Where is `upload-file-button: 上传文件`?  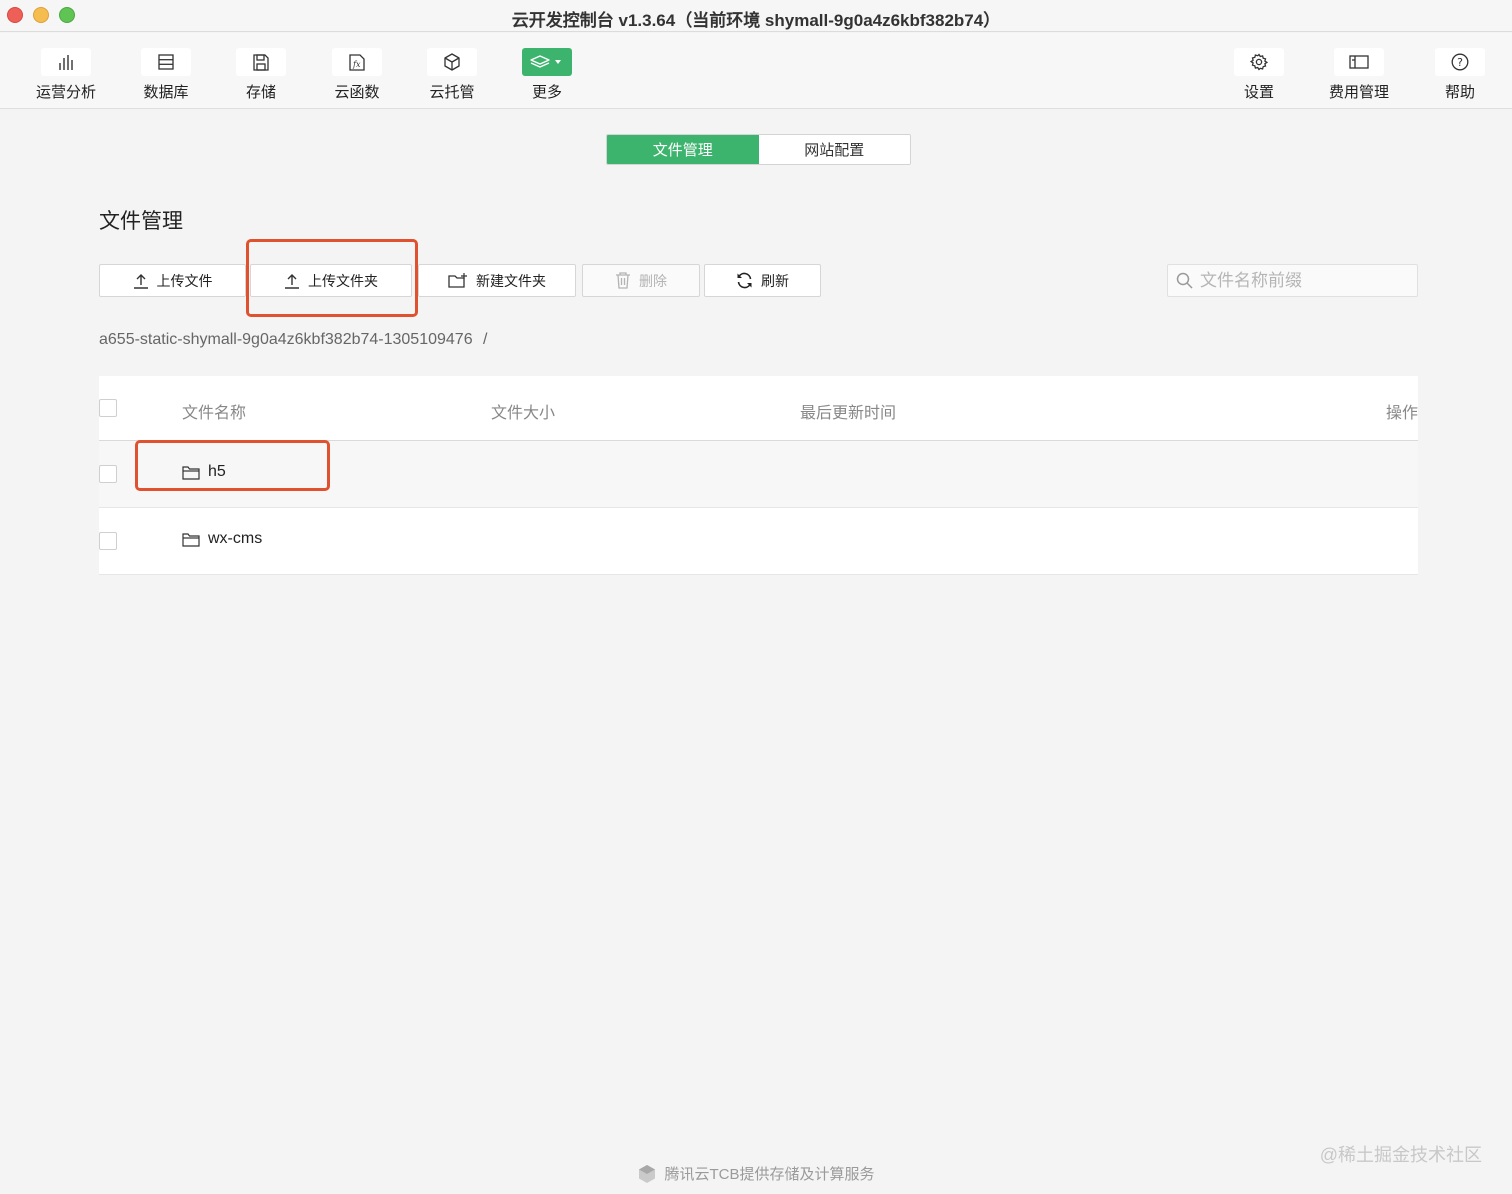 upload-file-button: 上传文件 is located at coordinates (172, 280).